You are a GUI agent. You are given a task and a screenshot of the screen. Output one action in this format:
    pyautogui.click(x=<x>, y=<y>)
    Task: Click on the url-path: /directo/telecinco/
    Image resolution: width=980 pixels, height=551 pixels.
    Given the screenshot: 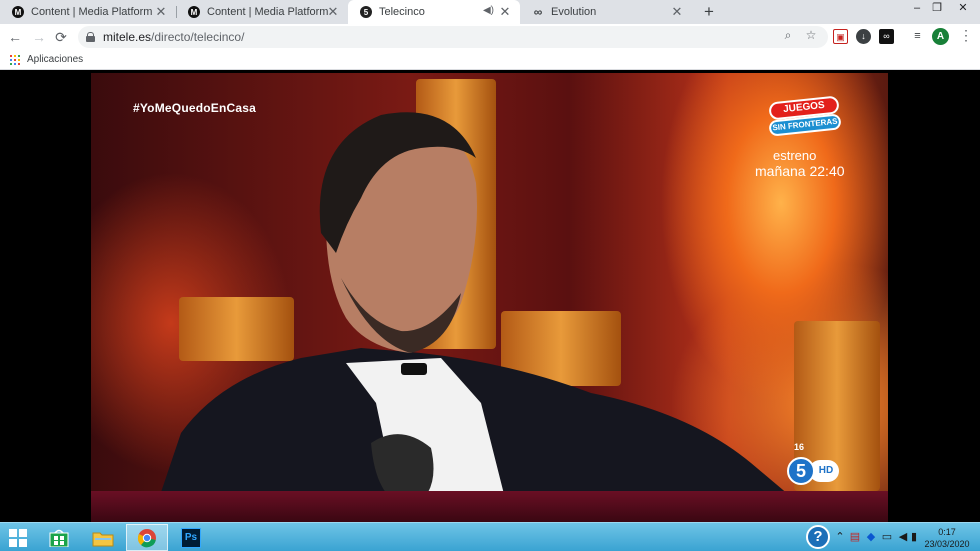 What is the action you would take?
    pyautogui.click(x=198, y=37)
    